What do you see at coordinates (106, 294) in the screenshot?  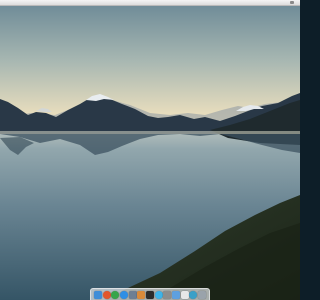 I see `browser-icon` at bounding box center [106, 294].